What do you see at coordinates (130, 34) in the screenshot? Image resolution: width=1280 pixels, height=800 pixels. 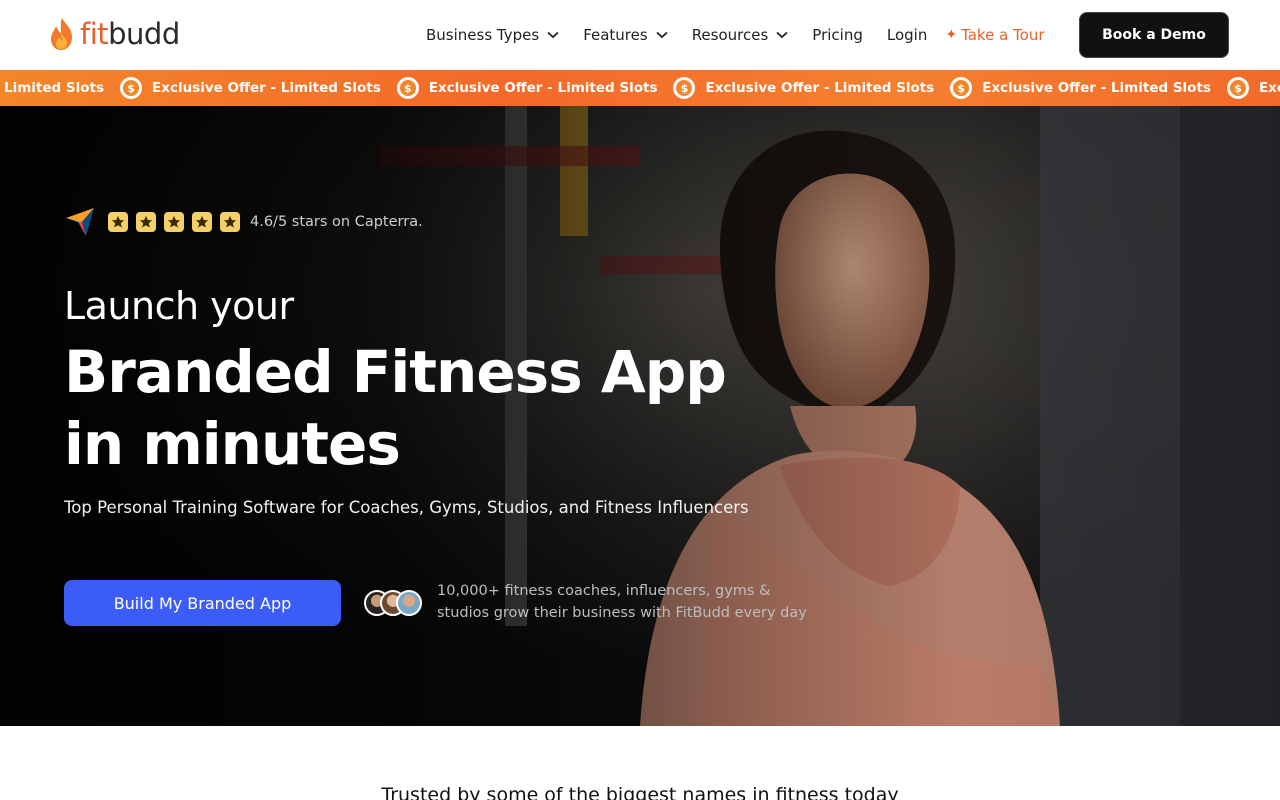 I see `logo-wordmark: fitbudd` at bounding box center [130, 34].